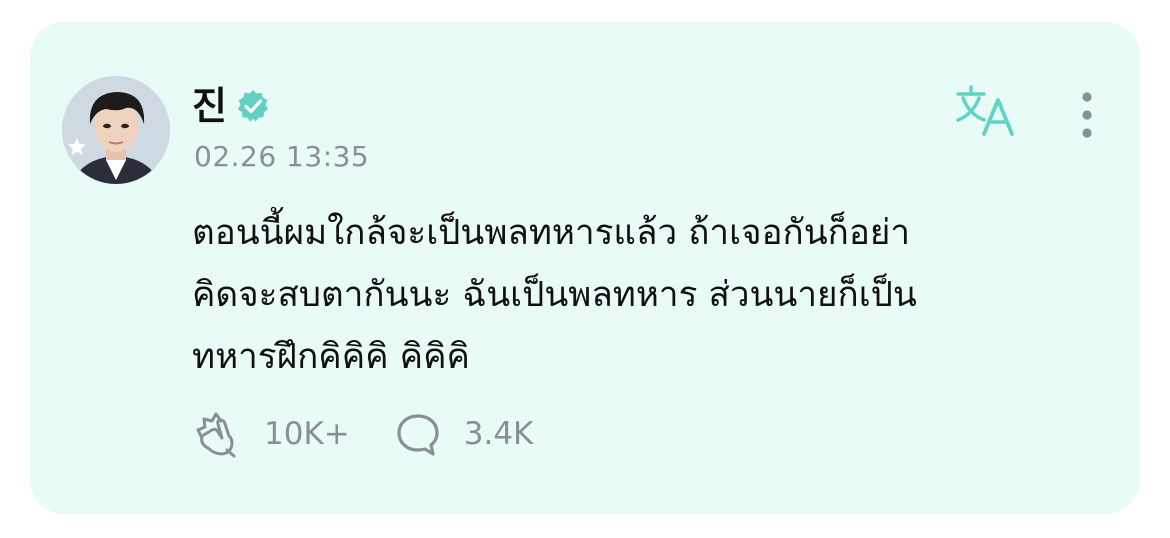  Describe the element at coordinates (77, 146) in the screenshot. I see `star-icon` at that location.